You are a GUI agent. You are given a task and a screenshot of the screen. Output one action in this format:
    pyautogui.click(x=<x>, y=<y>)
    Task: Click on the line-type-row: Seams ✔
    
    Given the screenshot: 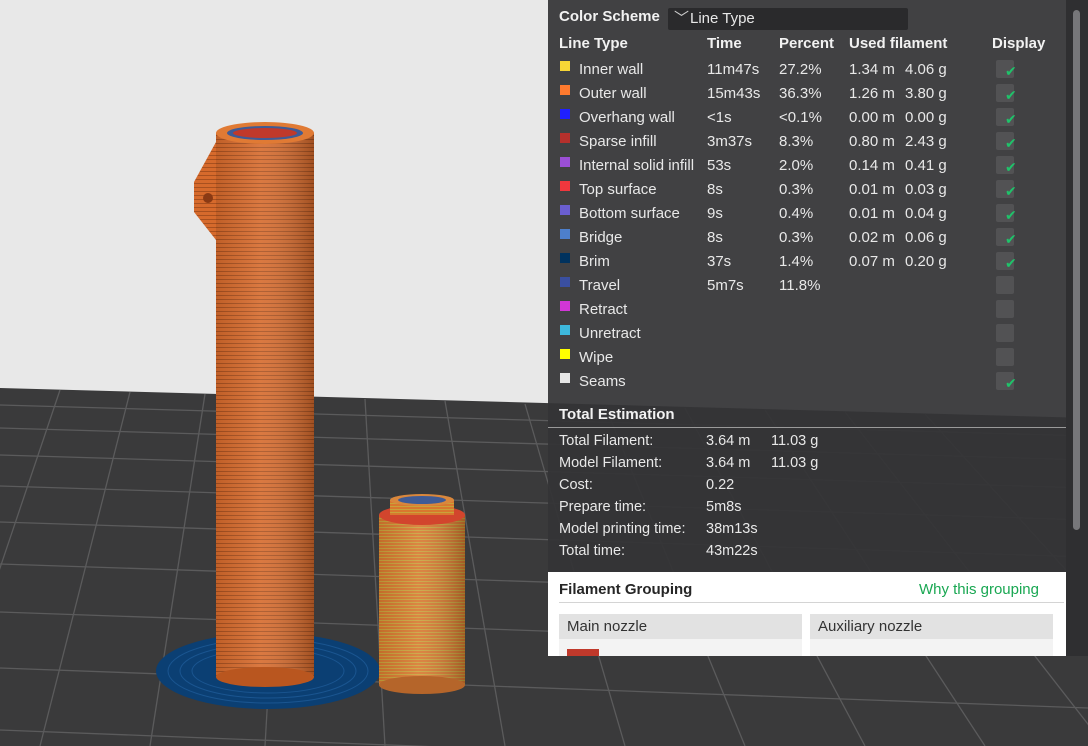 What is the action you would take?
    pyautogui.click(x=807, y=383)
    